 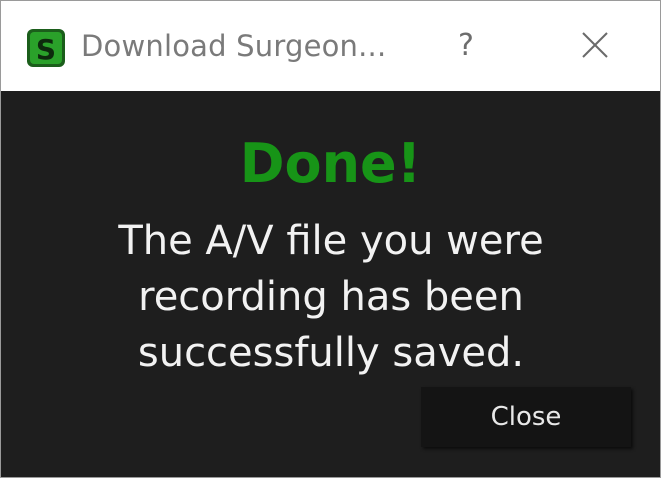 What do you see at coordinates (595, 52) in the screenshot?
I see `close-icon` at bounding box center [595, 52].